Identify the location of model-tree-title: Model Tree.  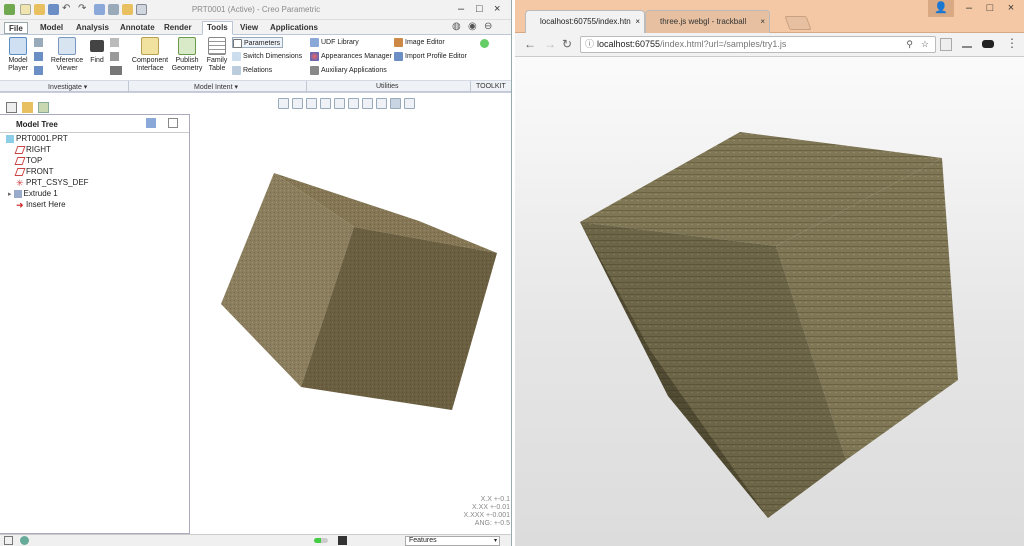
(37, 124).